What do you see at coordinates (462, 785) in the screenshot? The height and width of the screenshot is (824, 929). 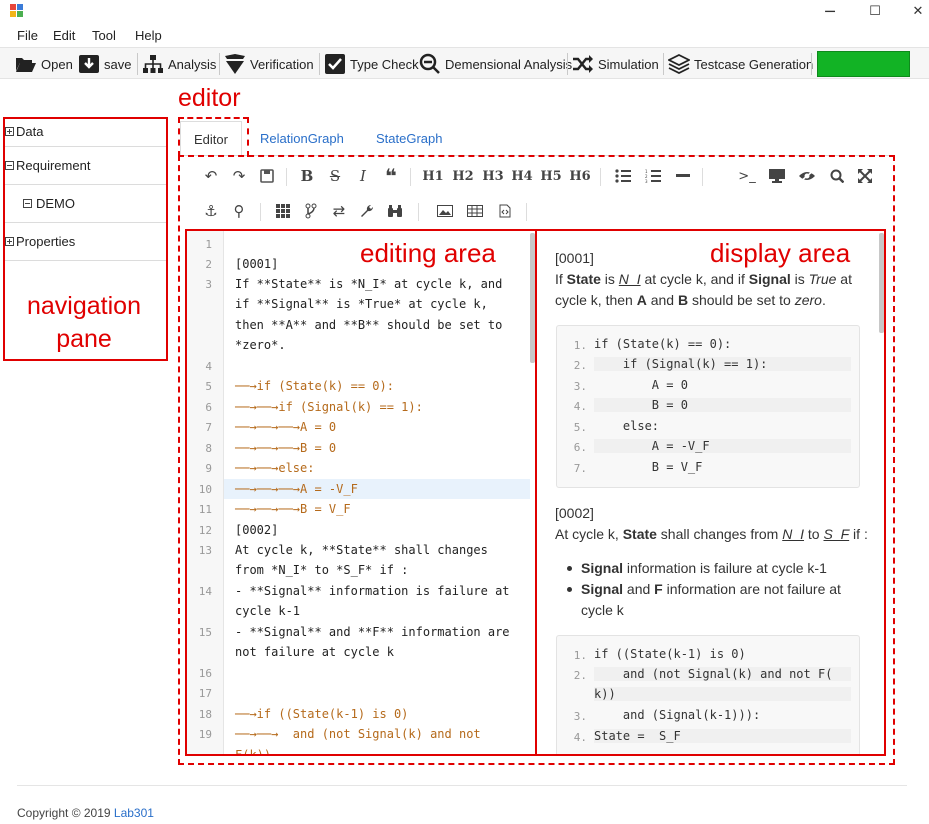 I see `footer-divider` at bounding box center [462, 785].